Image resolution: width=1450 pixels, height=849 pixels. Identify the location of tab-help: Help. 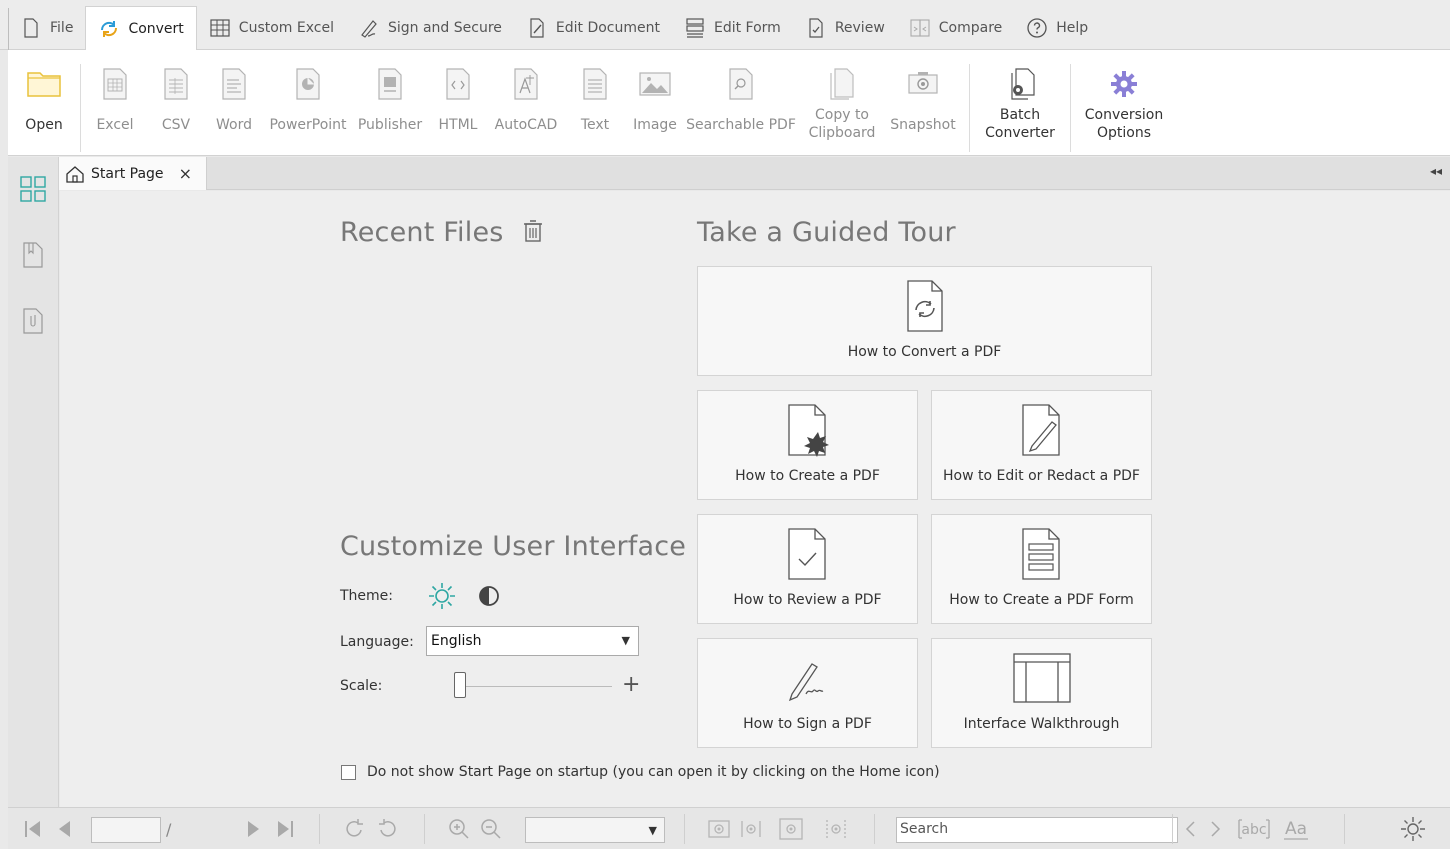
(1057, 27).